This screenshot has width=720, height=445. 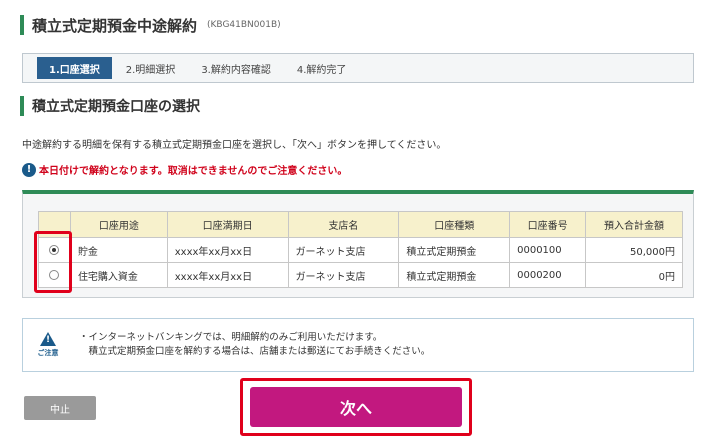 I want to click on cell-usage: 貯金, so click(x=118, y=250).